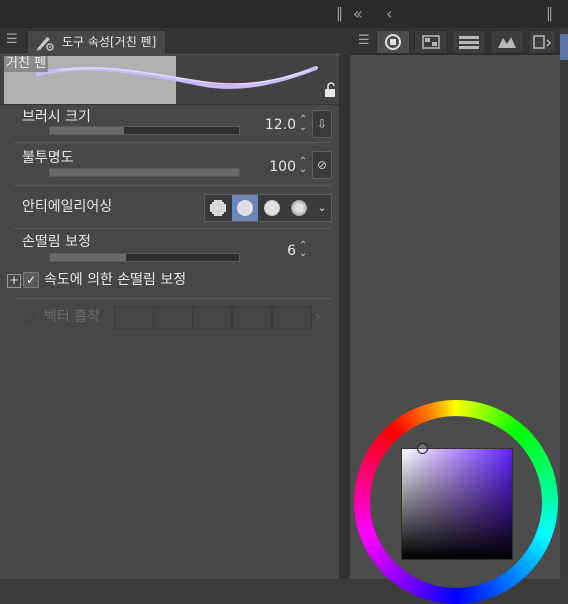 The image size is (568, 604). I want to click on tab-color-wheel, so click(393, 42).